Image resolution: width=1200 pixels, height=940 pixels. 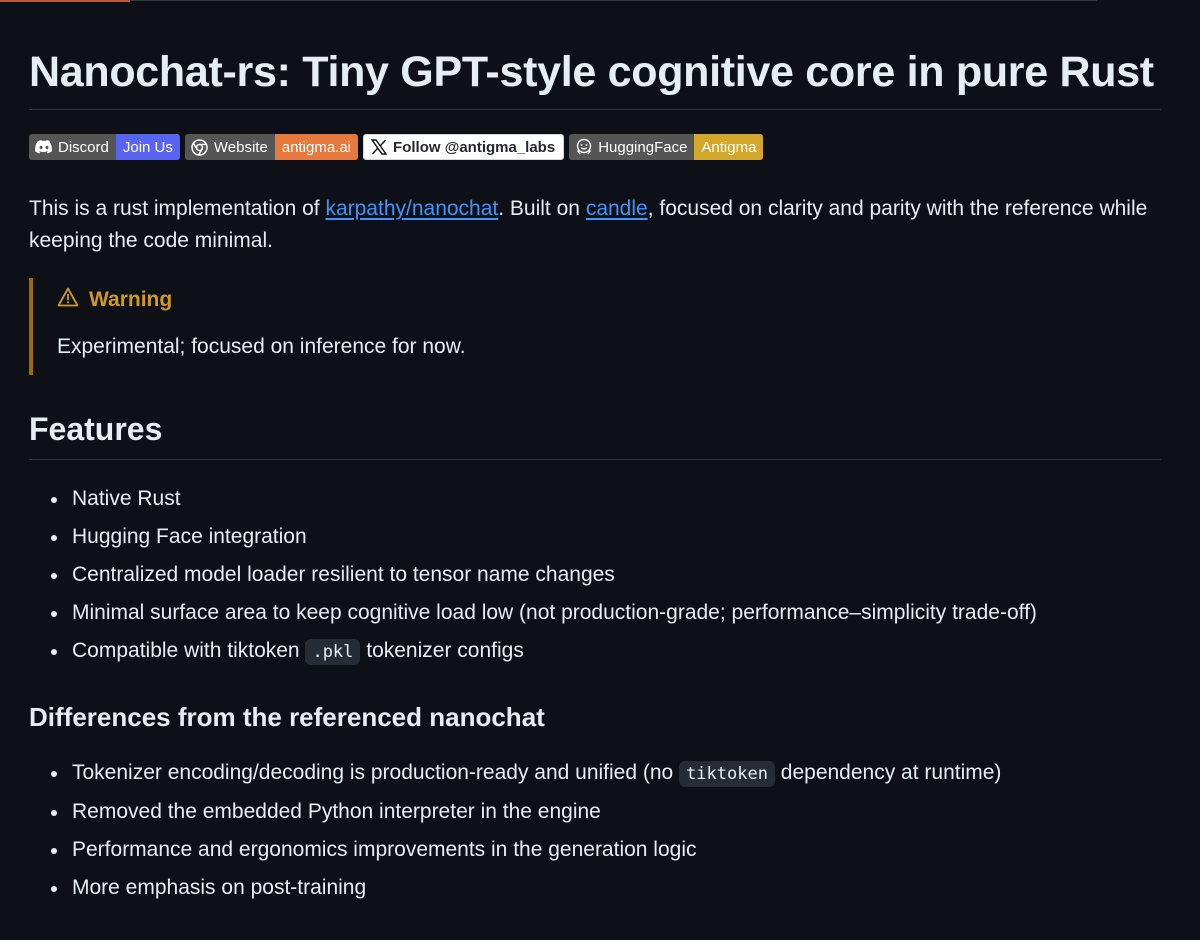 I want to click on list-item-text: tokenizer configs, so click(x=442, y=650).